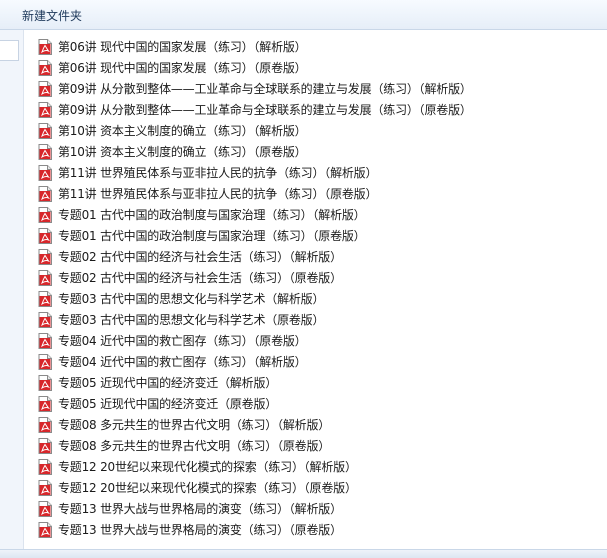  Describe the element at coordinates (212, 215) in the screenshot. I see `file-name: 专题01 古代中国的政治制度与国家治理（练习）（解析版）` at that location.